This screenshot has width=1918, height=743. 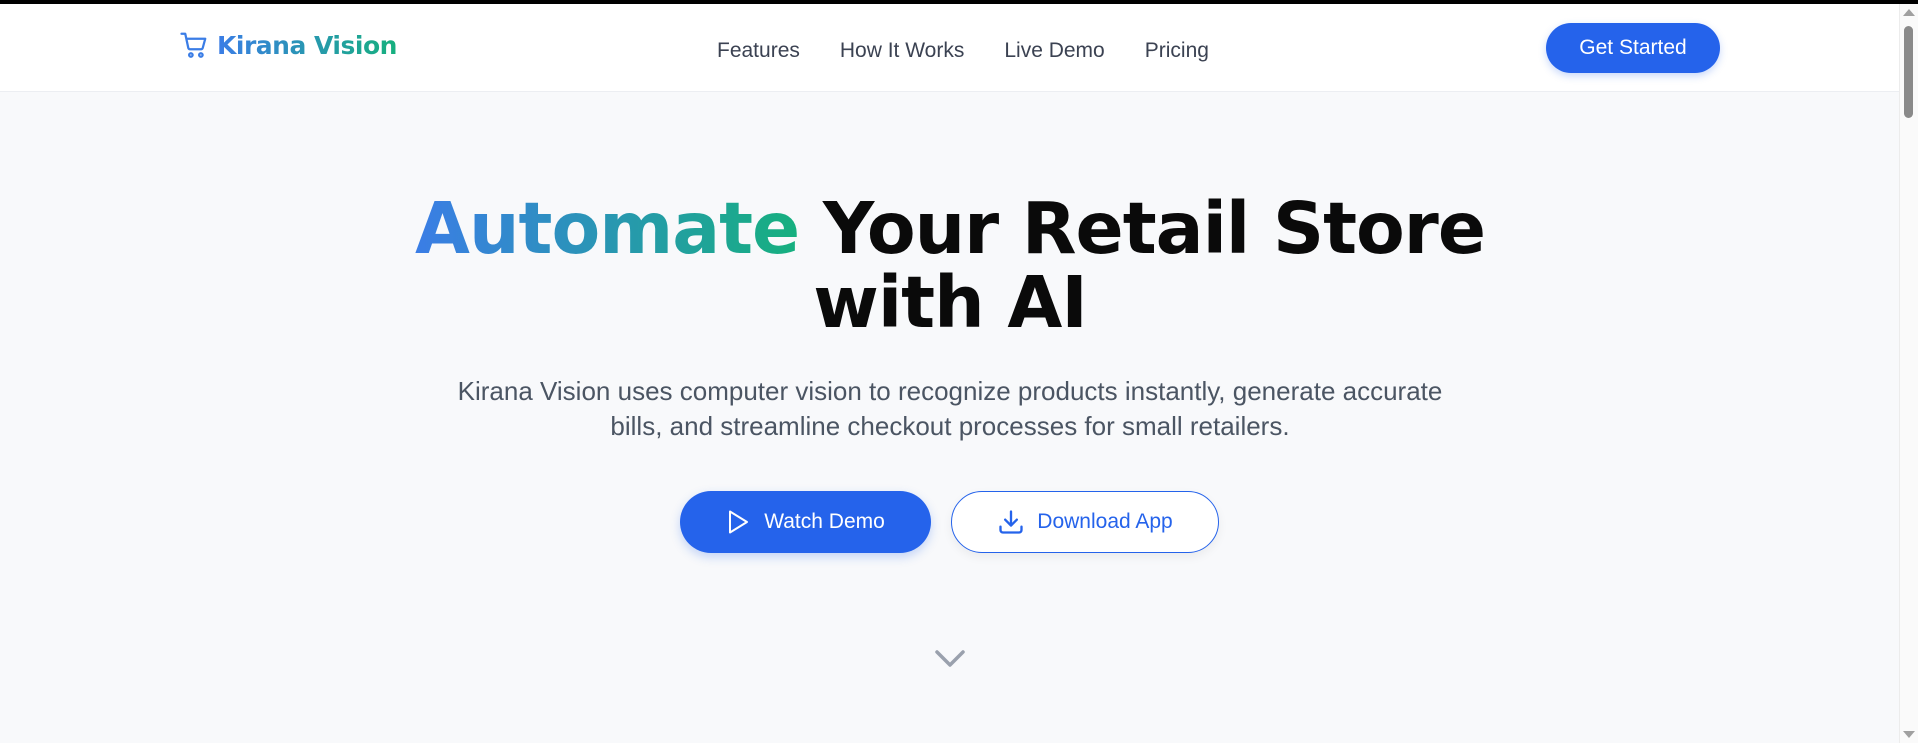 What do you see at coordinates (1909, 12) in the screenshot?
I see `scroll-up-arrow-icon` at bounding box center [1909, 12].